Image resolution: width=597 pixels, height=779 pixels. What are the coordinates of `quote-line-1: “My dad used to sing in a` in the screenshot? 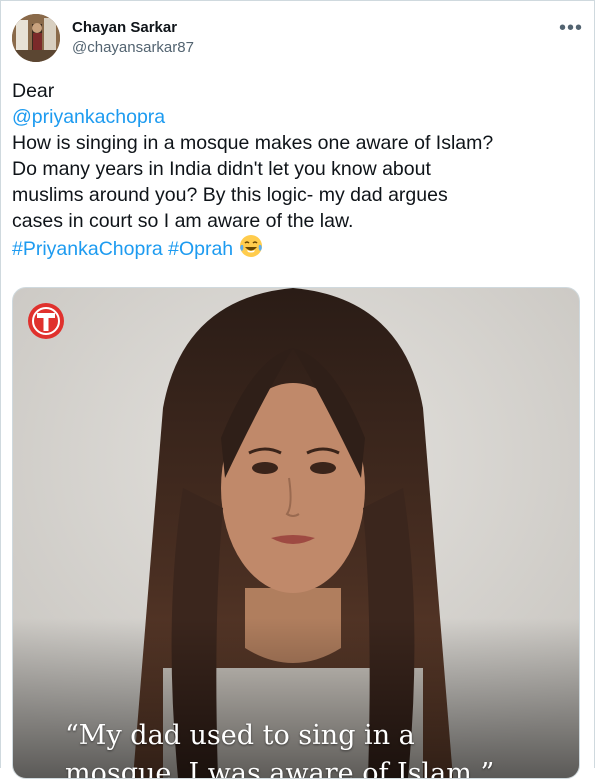 It's located at (240, 735).